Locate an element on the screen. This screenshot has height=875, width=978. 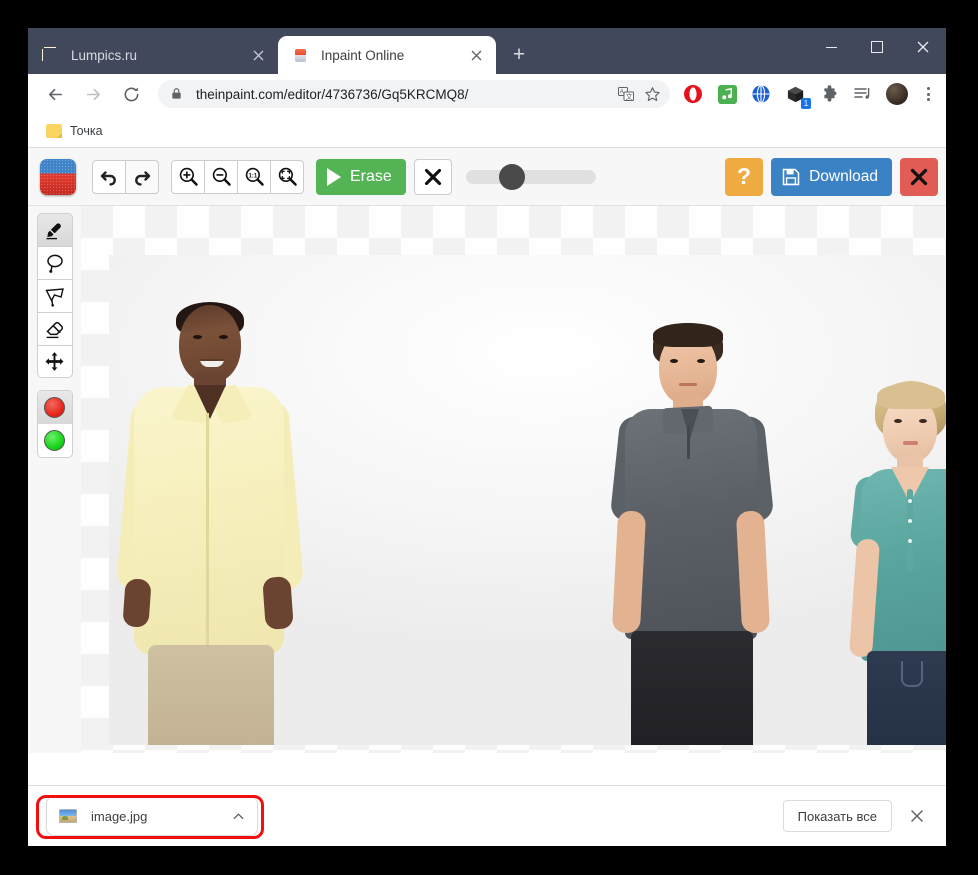
svg-text: A is located at coordinates (622, 93).